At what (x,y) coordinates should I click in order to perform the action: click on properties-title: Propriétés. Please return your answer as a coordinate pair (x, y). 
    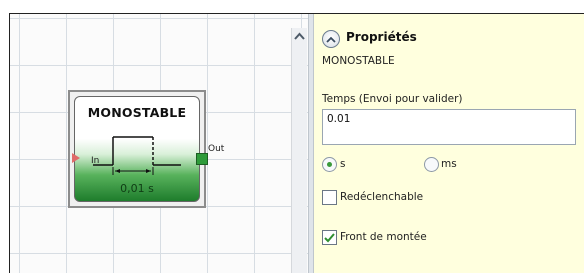
    Looking at the image, I should click on (381, 37).